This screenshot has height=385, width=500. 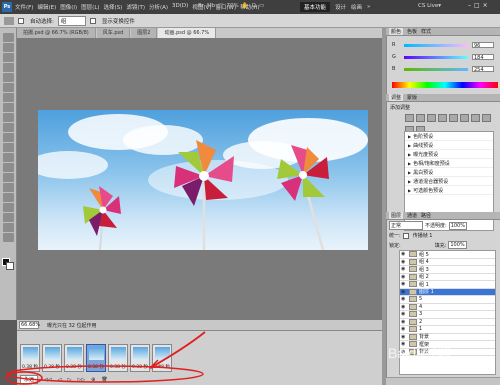 What do you see at coordinates (201, 6) in the screenshot?
I see `bridge-button: Br` at bounding box center [201, 6].